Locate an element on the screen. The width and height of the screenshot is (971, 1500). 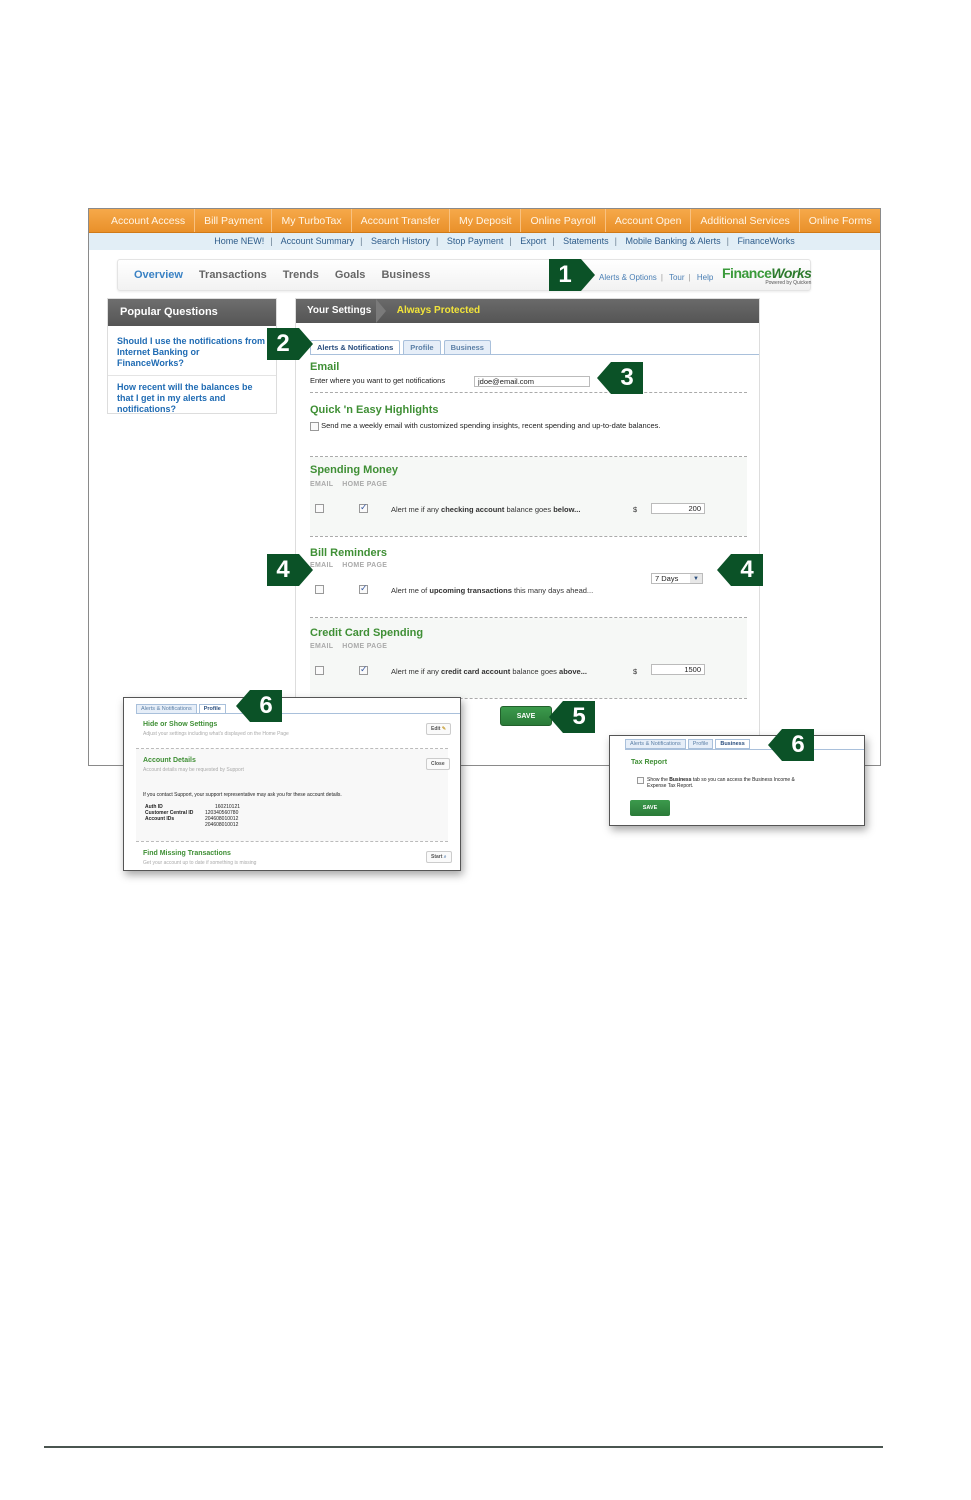
top-nav-additional-services: Additional Services is located at coordinates (745, 220).